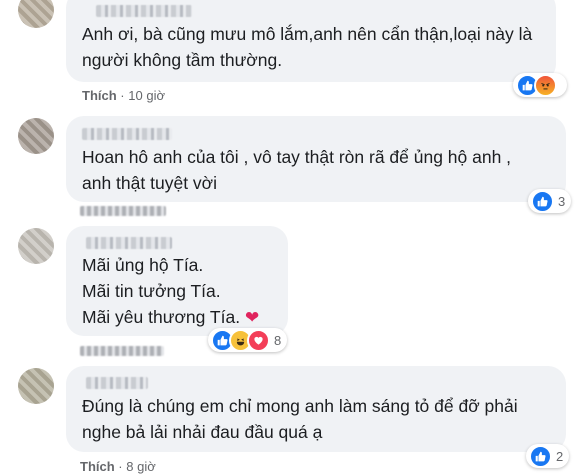 This screenshot has height=474, width=580. I want to click on reaction-count: 8, so click(278, 340).